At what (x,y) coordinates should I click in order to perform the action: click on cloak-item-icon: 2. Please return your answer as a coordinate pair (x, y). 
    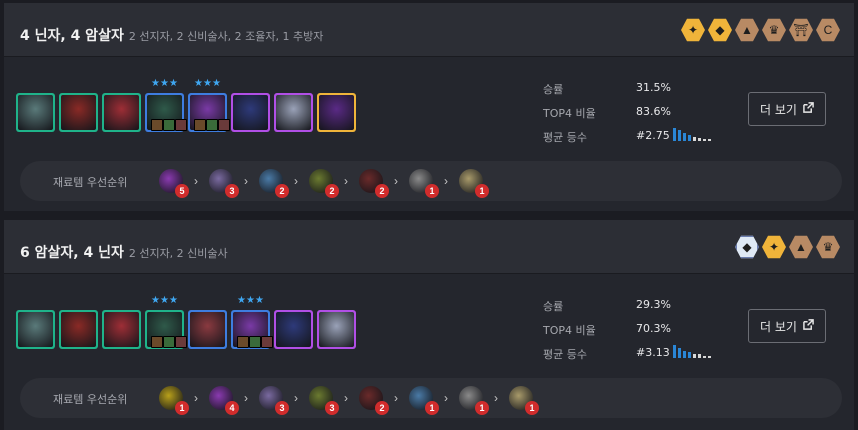
    Looking at the image, I should click on (274, 183).